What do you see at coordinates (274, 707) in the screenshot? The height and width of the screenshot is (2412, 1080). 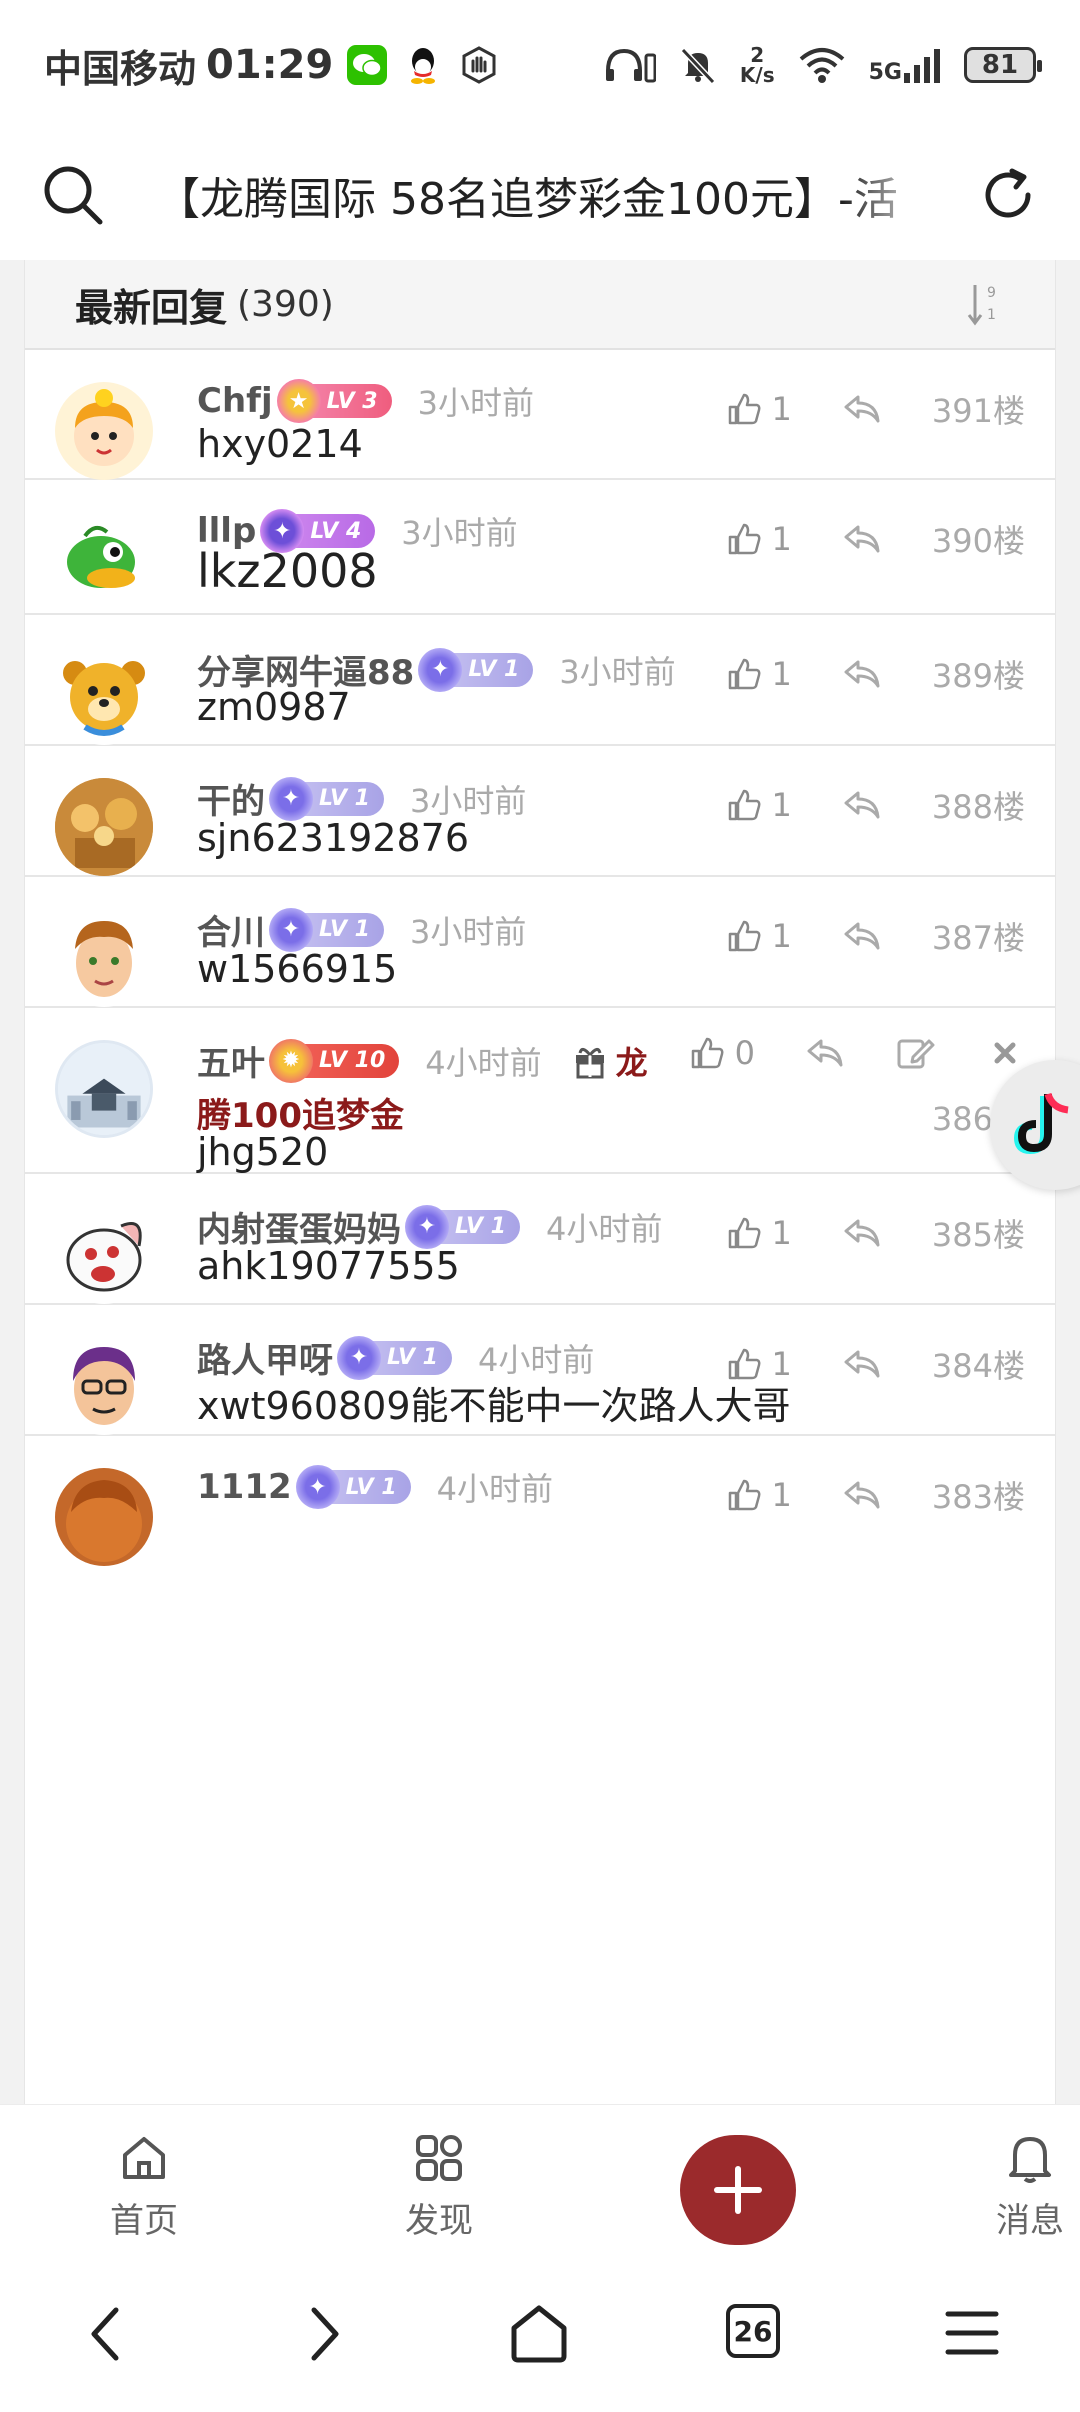 I see `reply-content: zm0987` at bounding box center [274, 707].